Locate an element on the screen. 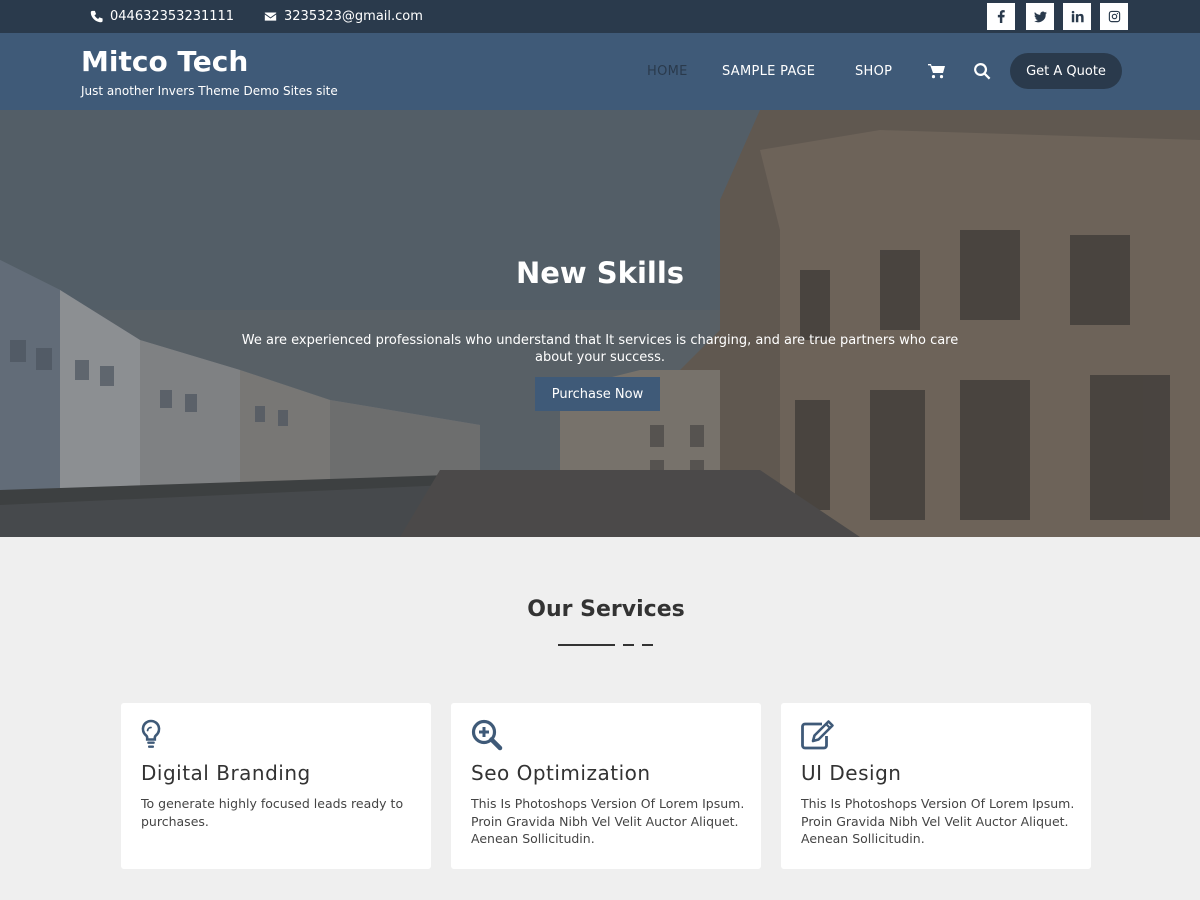 The width and height of the screenshot is (1200, 900). get-a-quote-button: Get A Quote is located at coordinates (1066, 71).